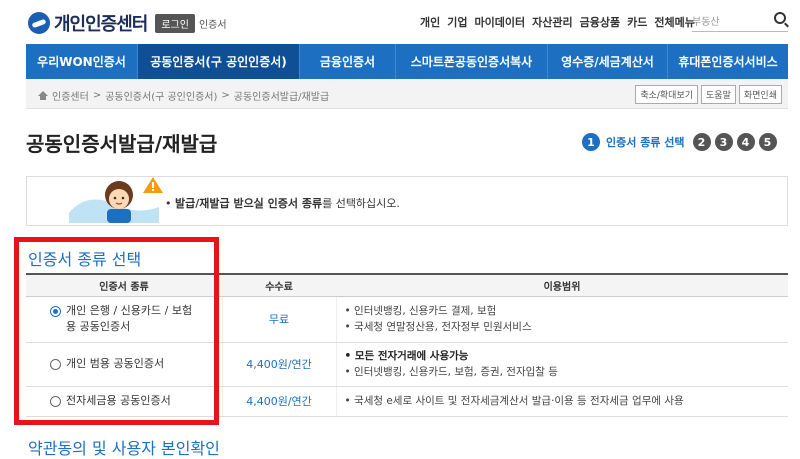  I want to click on step-5: 5, so click(767, 142).